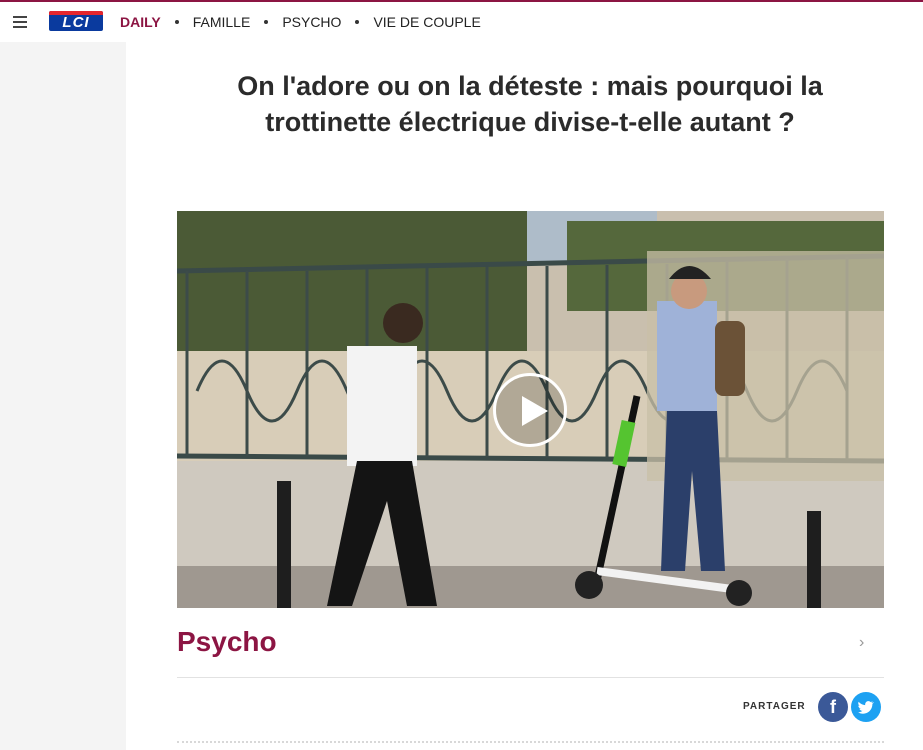 The image size is (923, 750). I want to click on dotted-separator, so click(530, 742).